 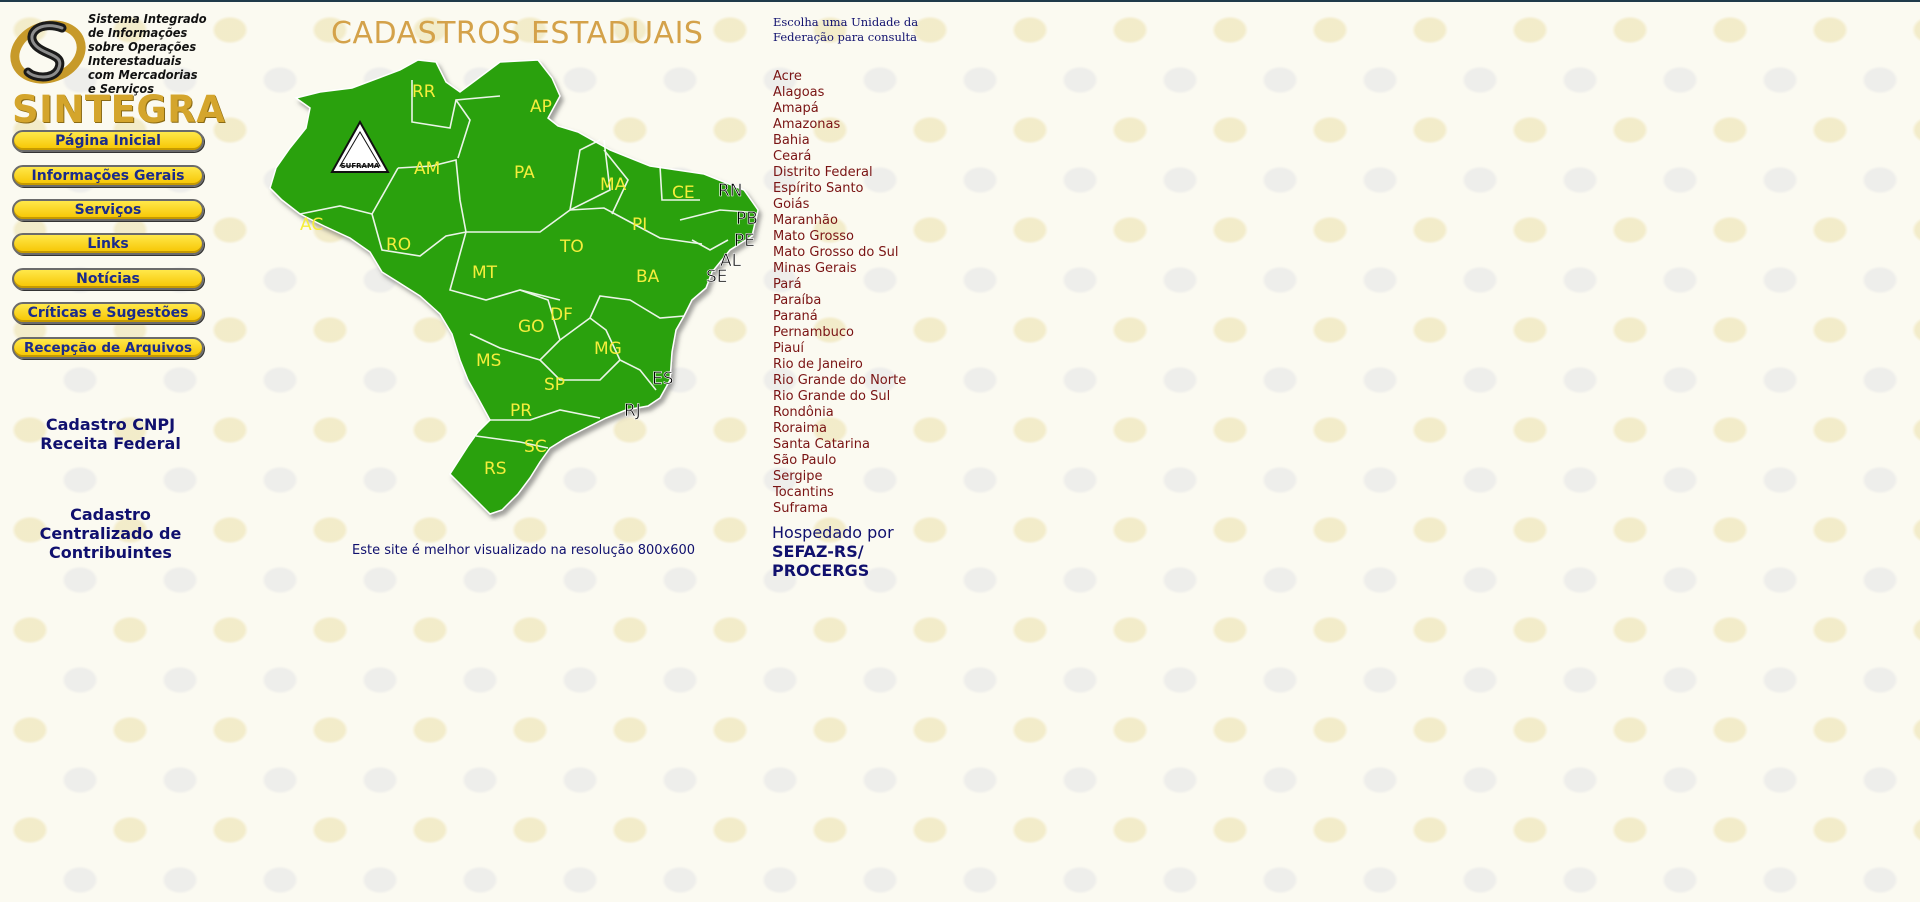 What do you see at coordinates (845, 37) in the screenshot?
I see `instruction-line: Federação para consulta` at bounding box center [845, 37].